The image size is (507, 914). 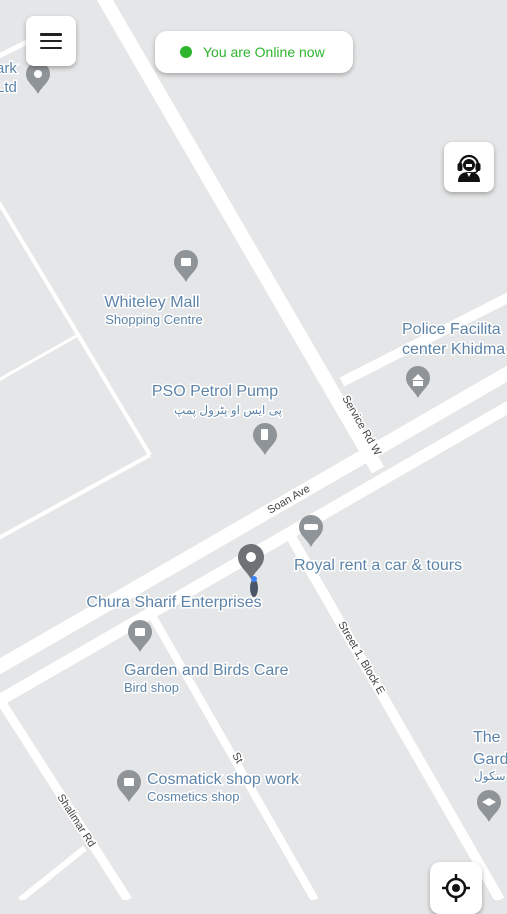 What do you see at coordinates (215, 391) in the screenshot?
I see `place-label-pso-pump: PSO Petrol Pump` at bounding box center [215, 391].